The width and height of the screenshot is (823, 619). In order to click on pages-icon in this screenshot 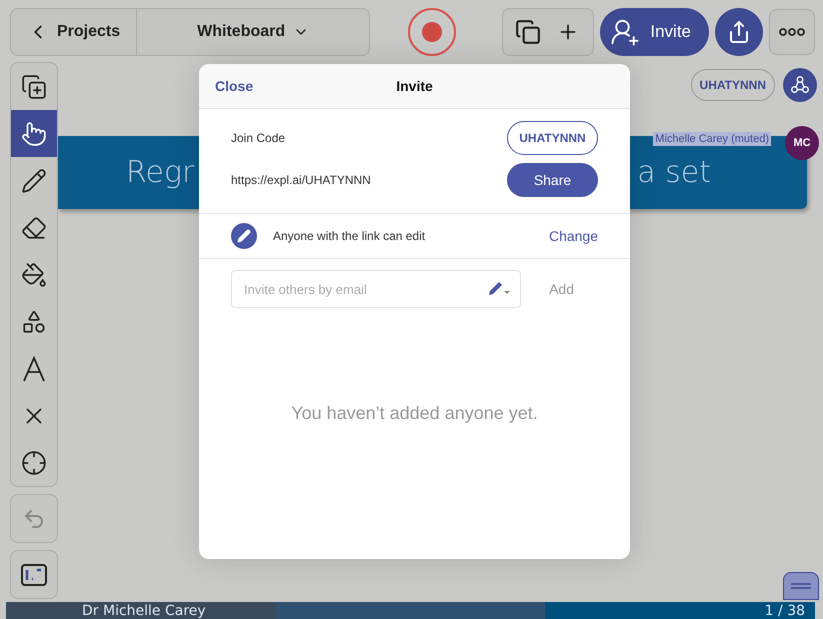, I will do `click(528, 32)`.